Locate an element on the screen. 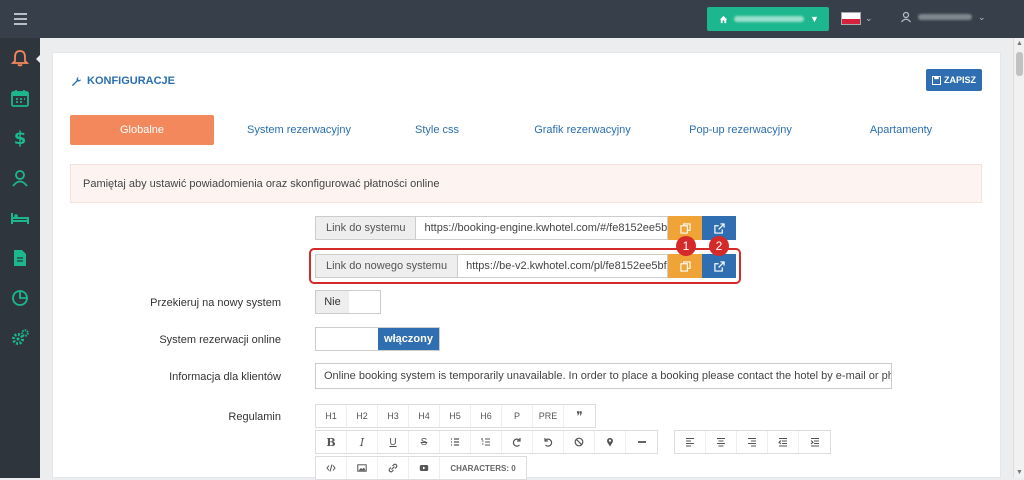 This screenshot has width=1024, height=480. h6-button: H6 is located at coordinates (486, 416).